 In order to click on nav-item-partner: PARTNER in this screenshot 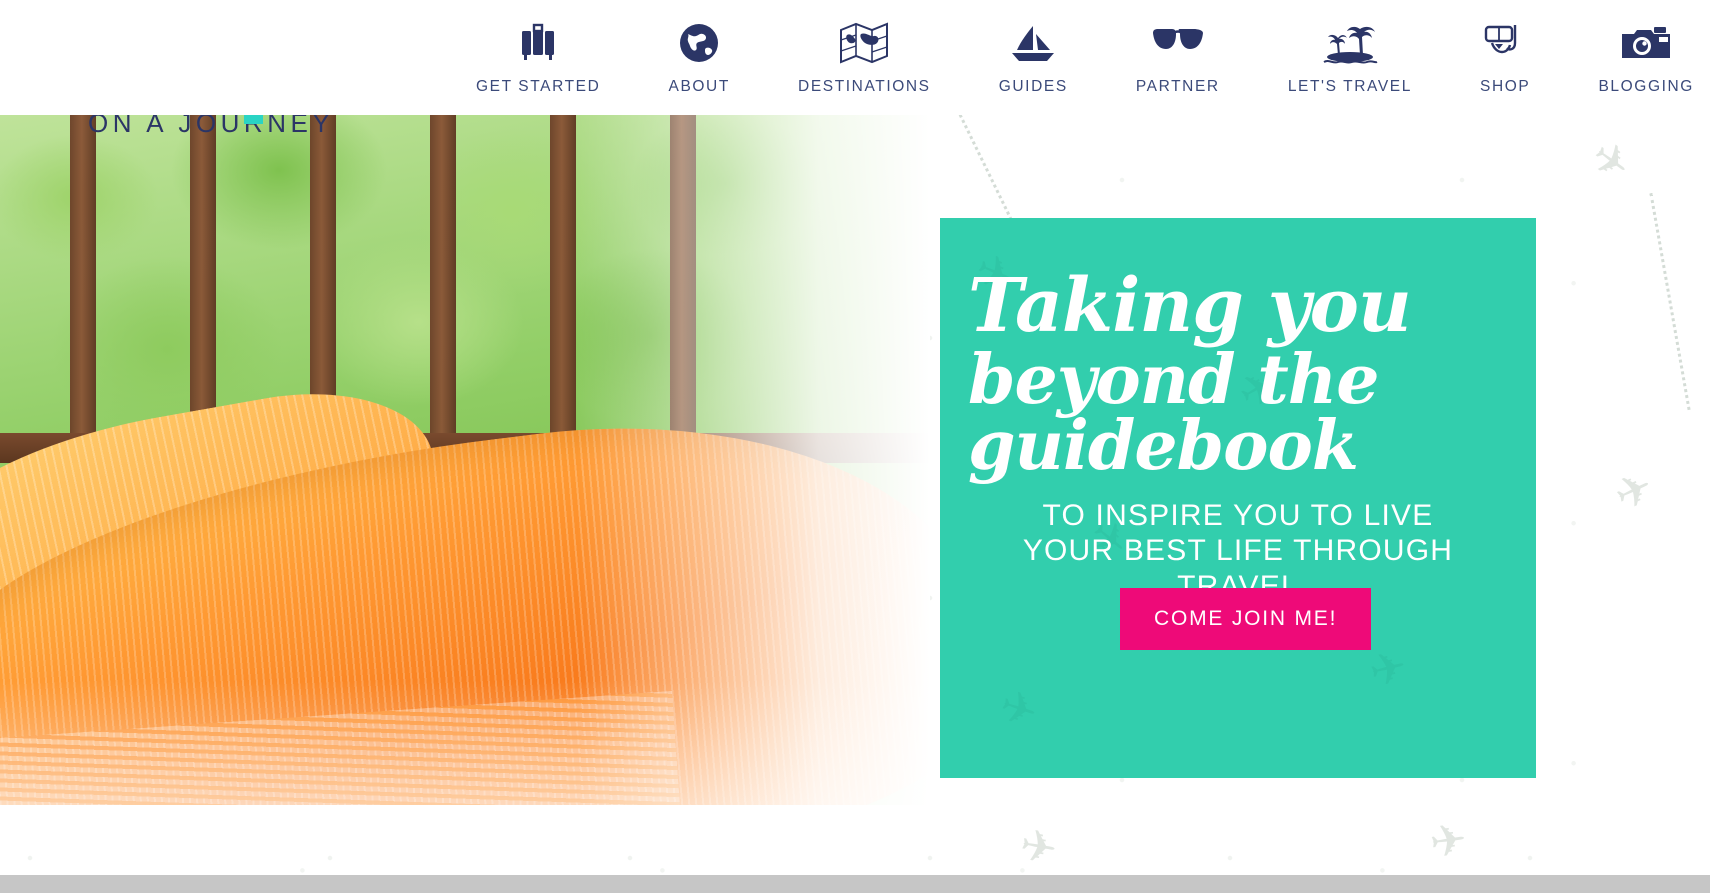, I will do `click(1178, 57)`.